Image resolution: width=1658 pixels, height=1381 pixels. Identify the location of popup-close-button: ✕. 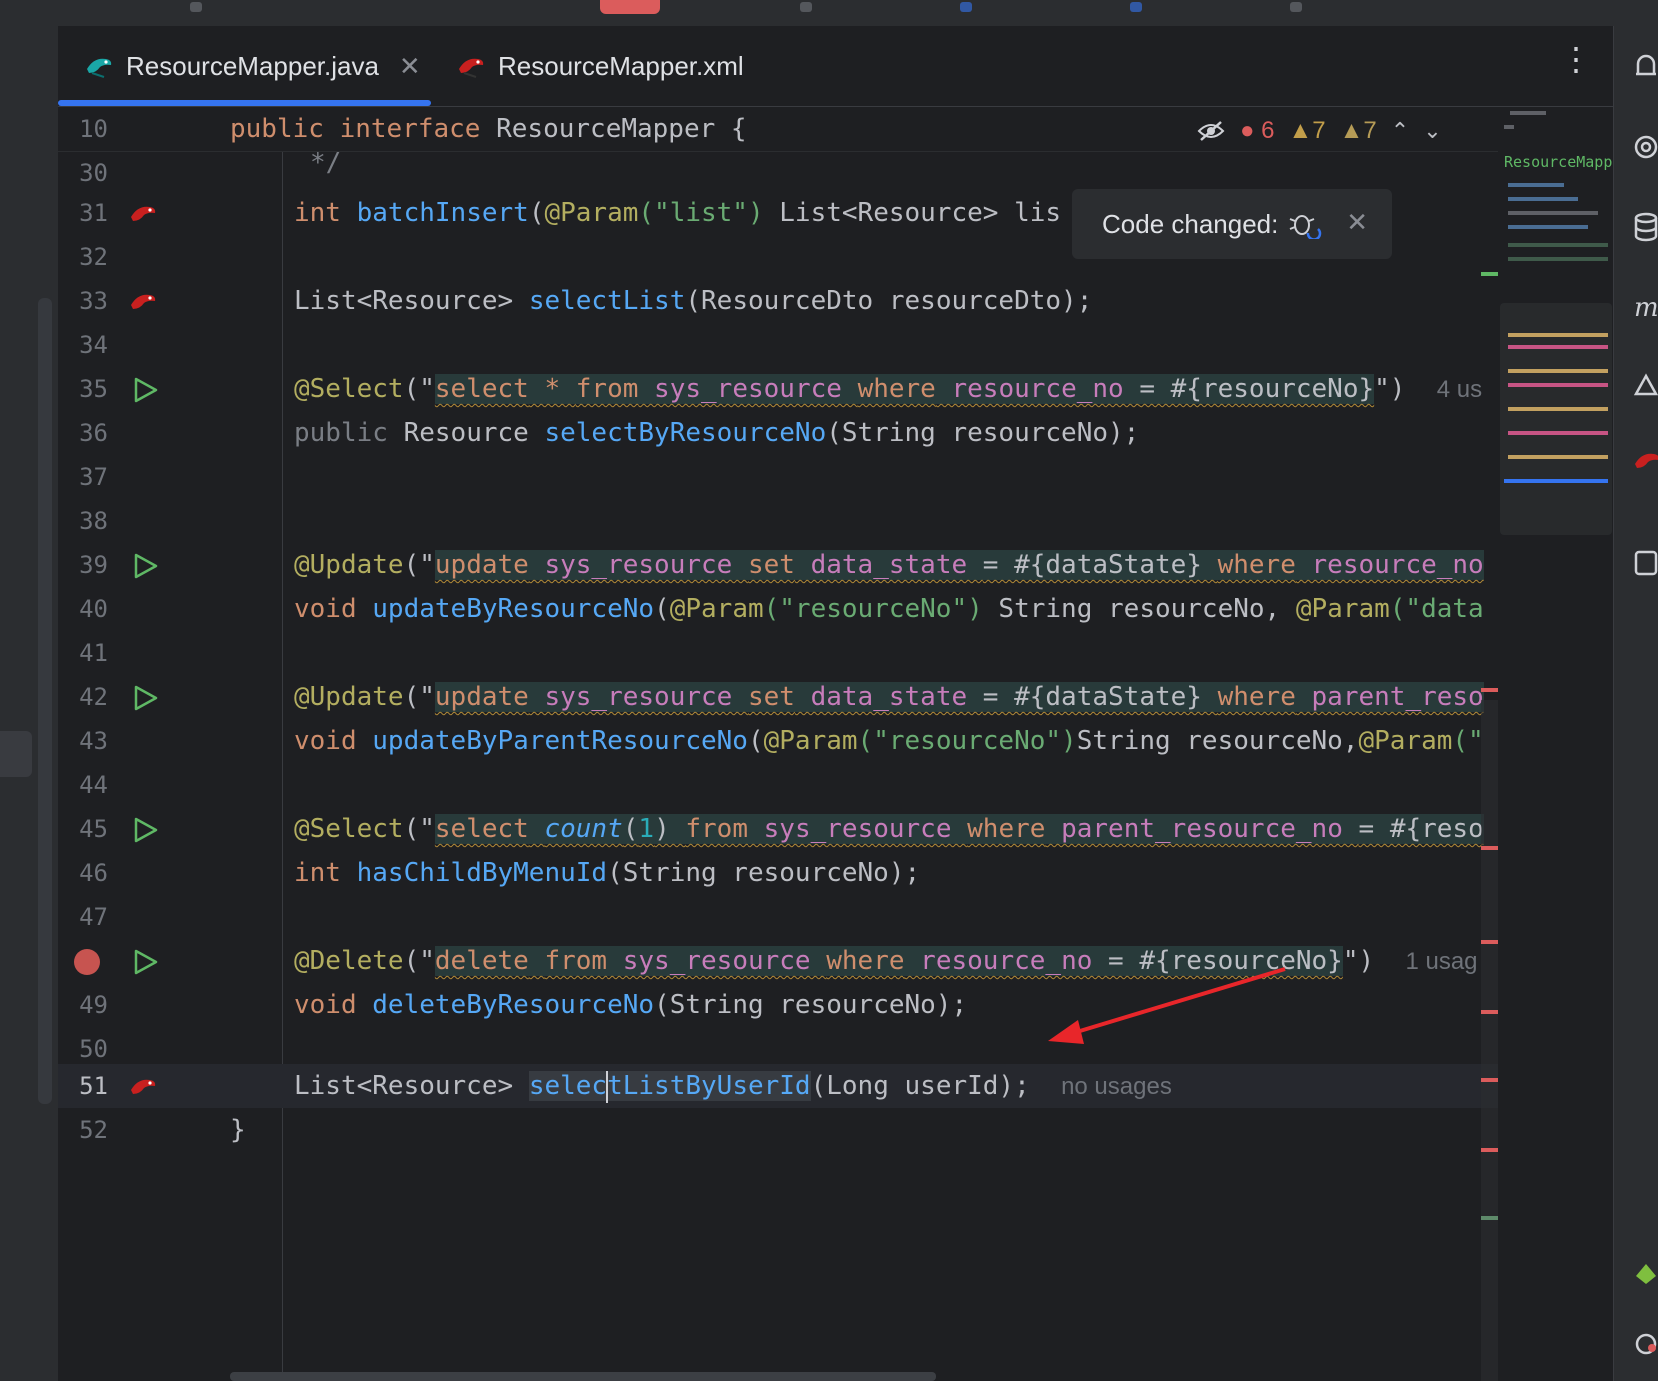
(1357, 222).